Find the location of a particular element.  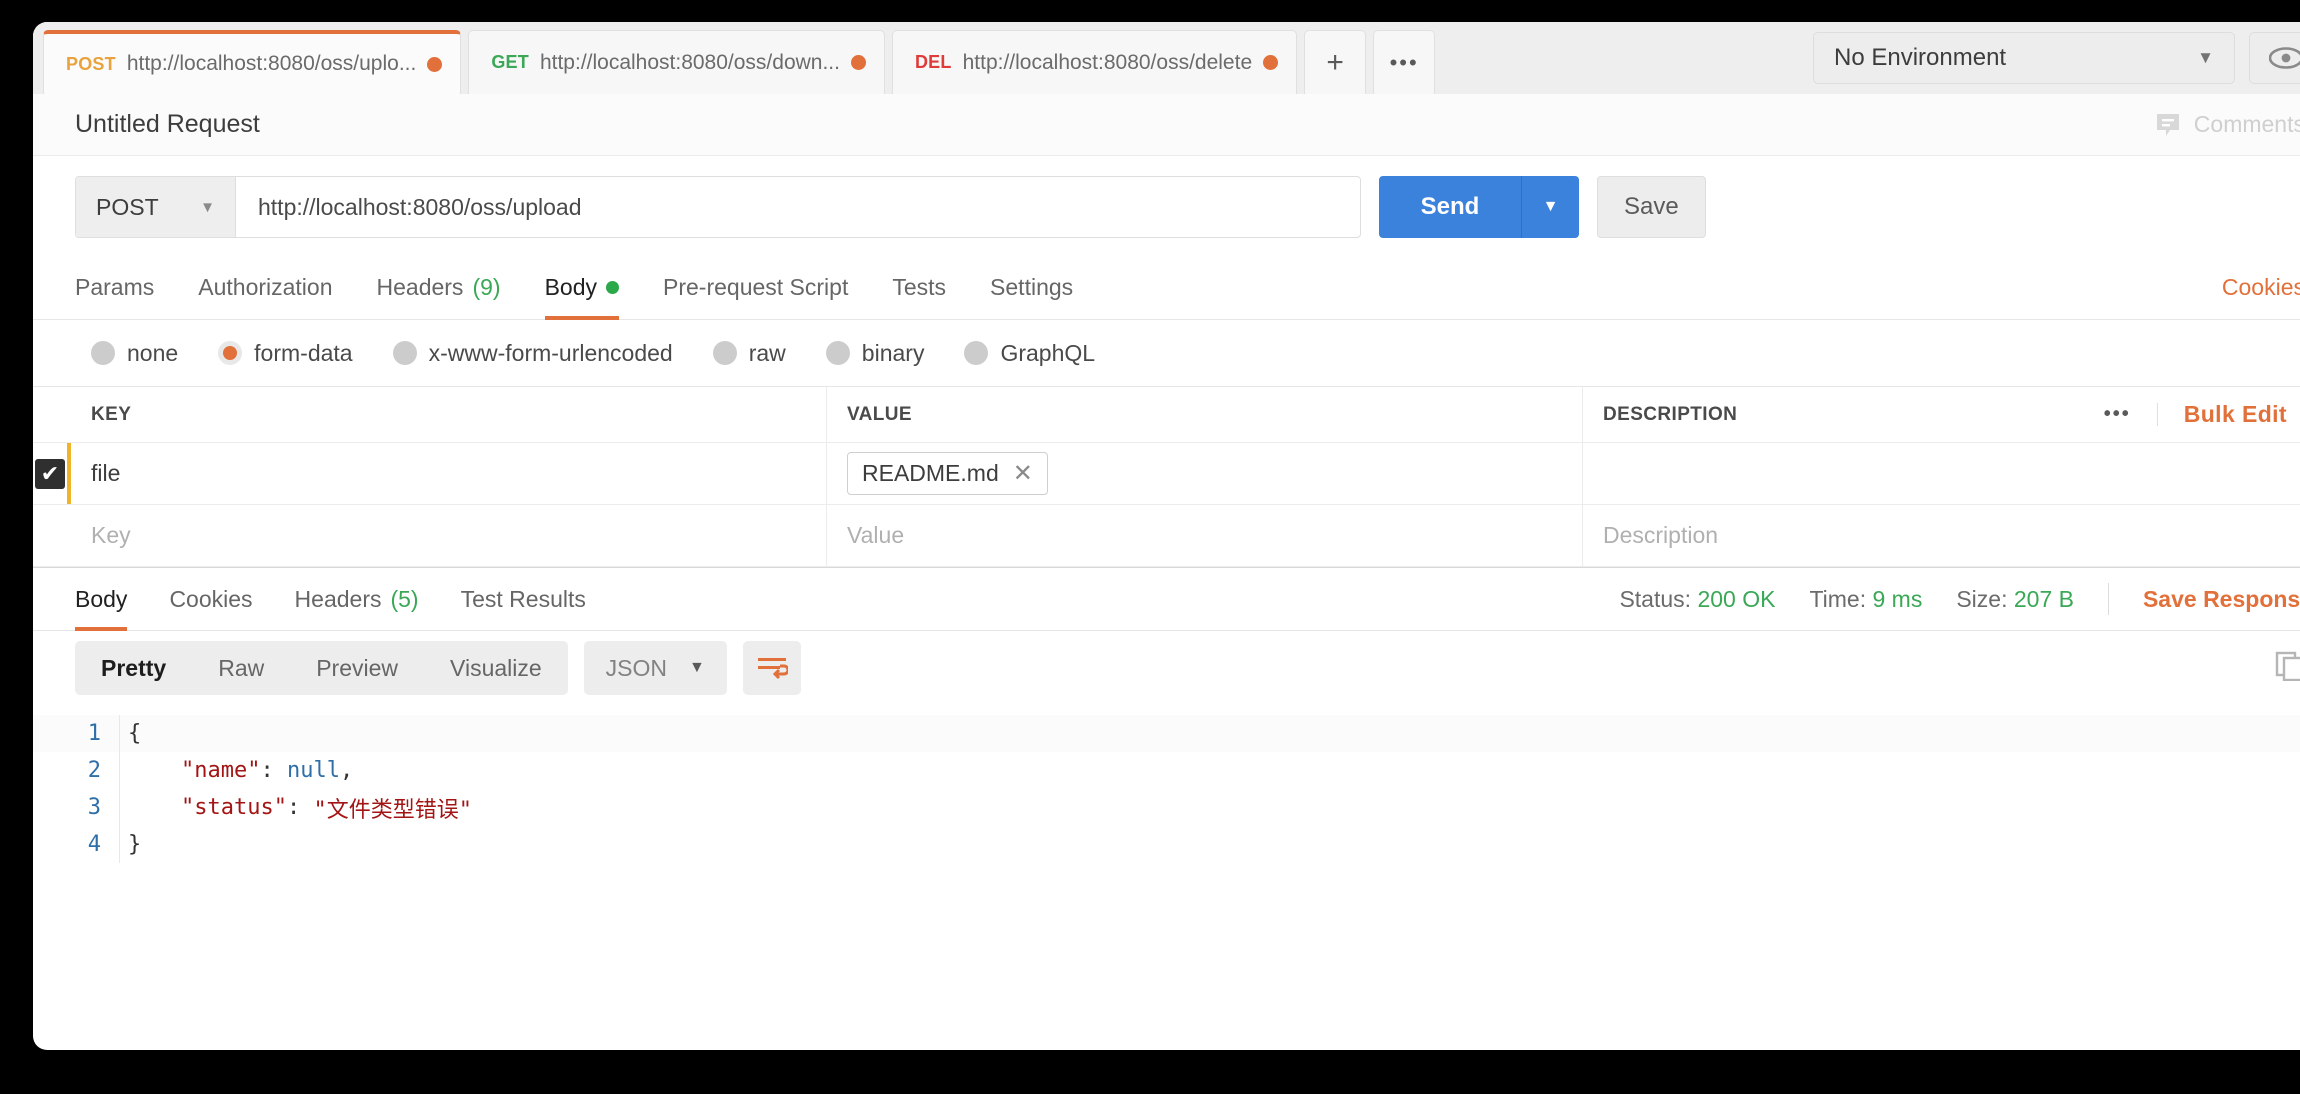

url-input: http://localhost:8080/oss/upload is located at coordinates (798, 207).